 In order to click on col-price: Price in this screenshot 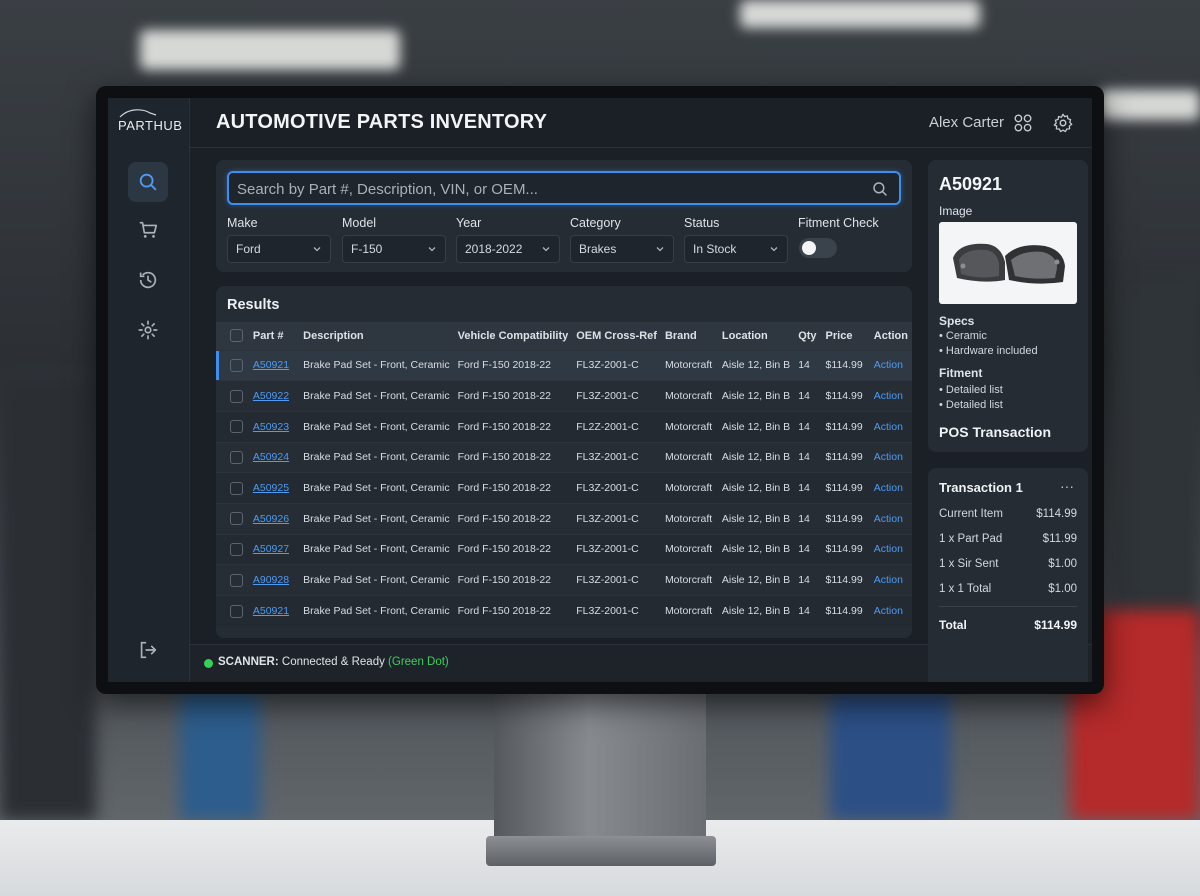, I will do `click(845, 336)`.